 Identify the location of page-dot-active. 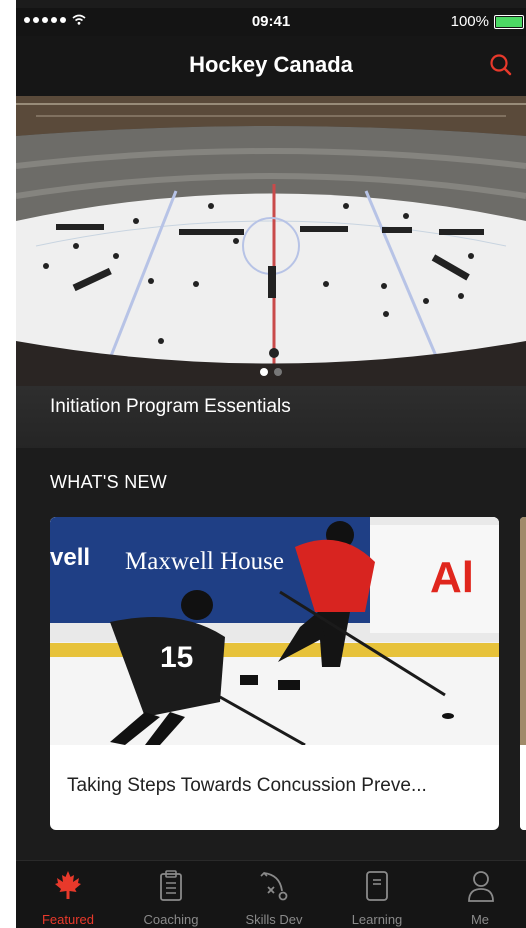
(264, 372).